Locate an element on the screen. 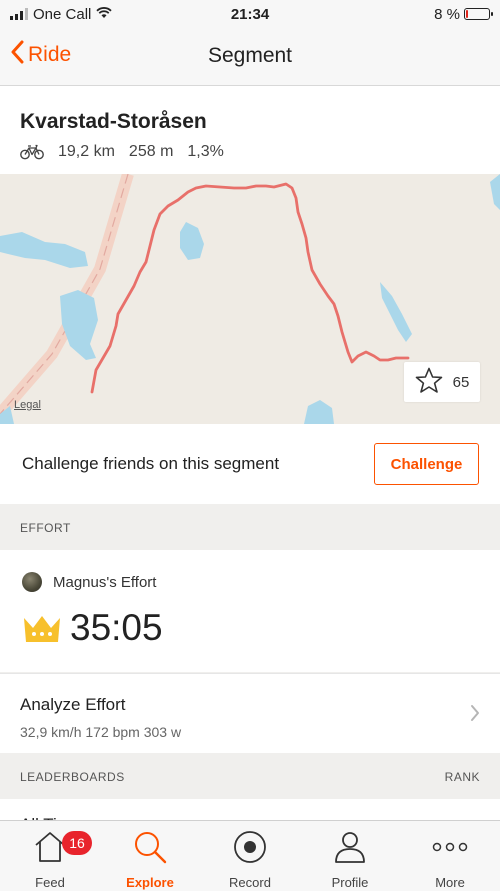 This screenshot has width=500, height=891. carrier-name: One Call is located at coordinates (62, 14).